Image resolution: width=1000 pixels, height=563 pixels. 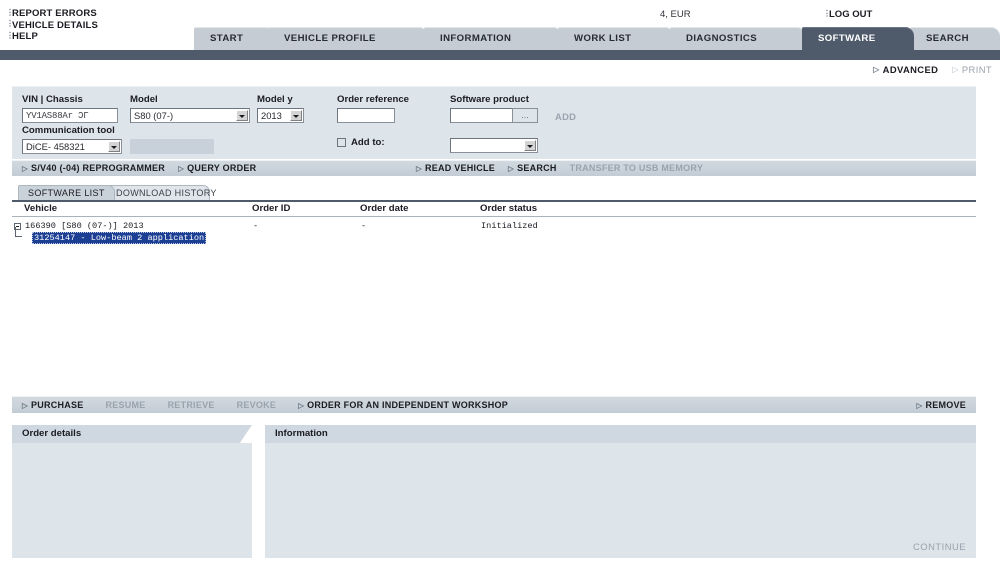 I want to click on retrieve-label: RETRIEVE, so click(x=191, y=405).